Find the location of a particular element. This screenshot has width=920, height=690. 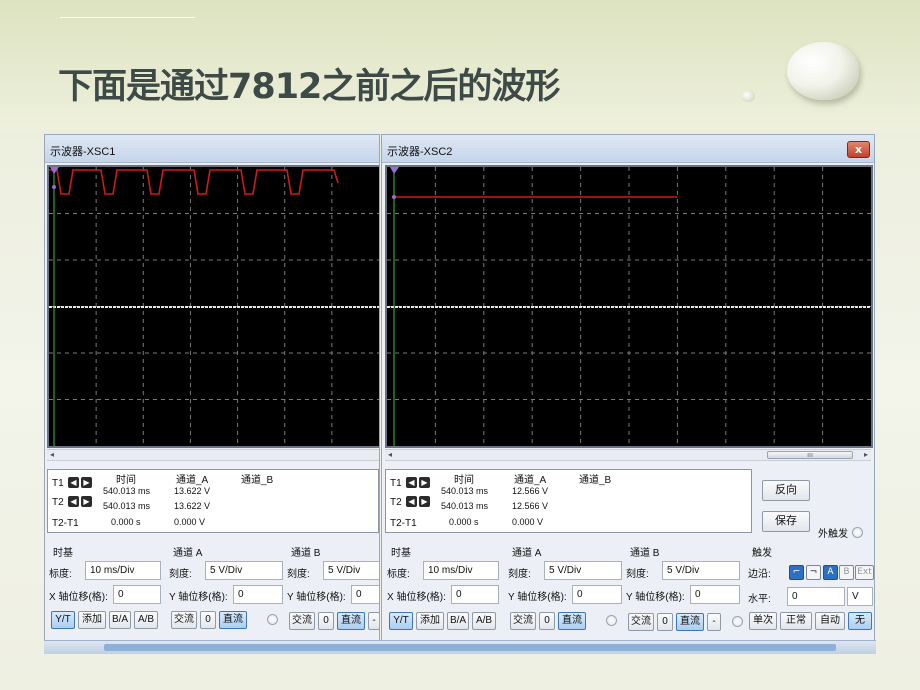

trigger-source-b-button: B is located at coordinates (846, 572).